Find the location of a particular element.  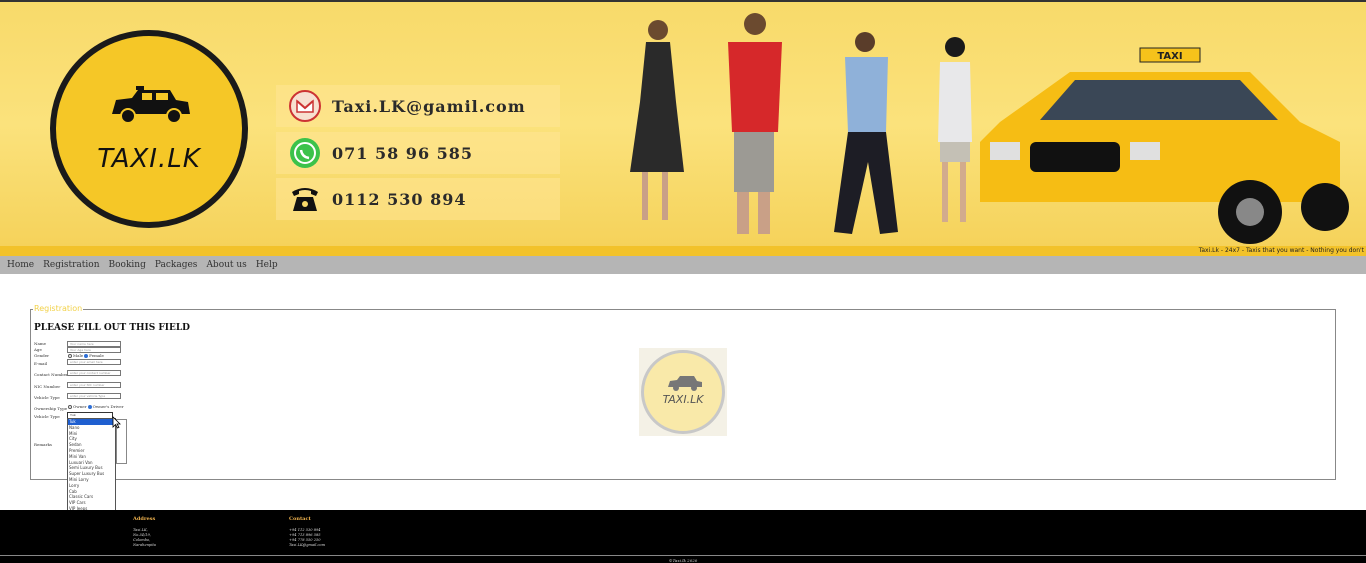

nav-help: Help is located at coordinates (267, 265).